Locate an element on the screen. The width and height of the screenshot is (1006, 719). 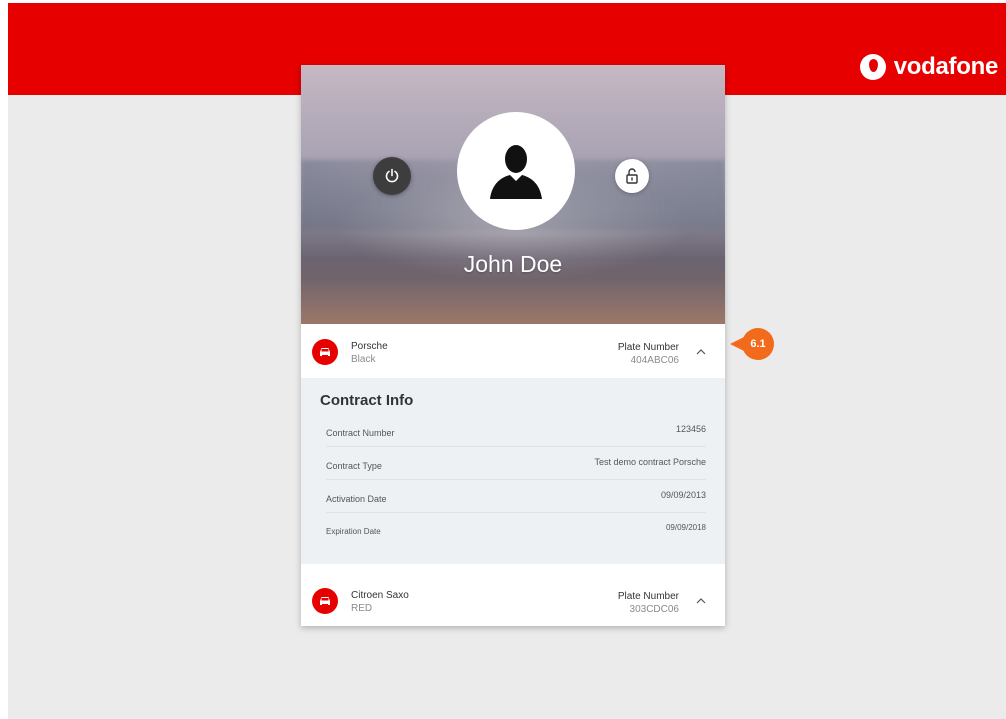
vehicle-row: Porsche Black Plate Number 404ABC06 is located at coordinates (513, 351).